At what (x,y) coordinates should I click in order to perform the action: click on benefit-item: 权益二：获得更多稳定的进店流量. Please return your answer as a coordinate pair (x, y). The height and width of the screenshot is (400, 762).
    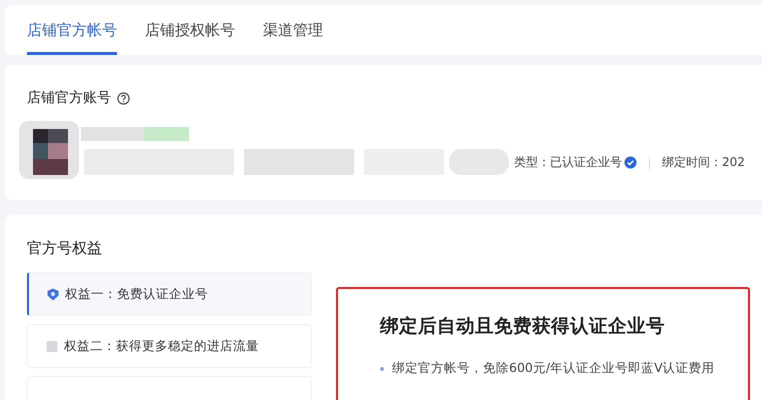
    Looking at the image, I should click on (169, 346).